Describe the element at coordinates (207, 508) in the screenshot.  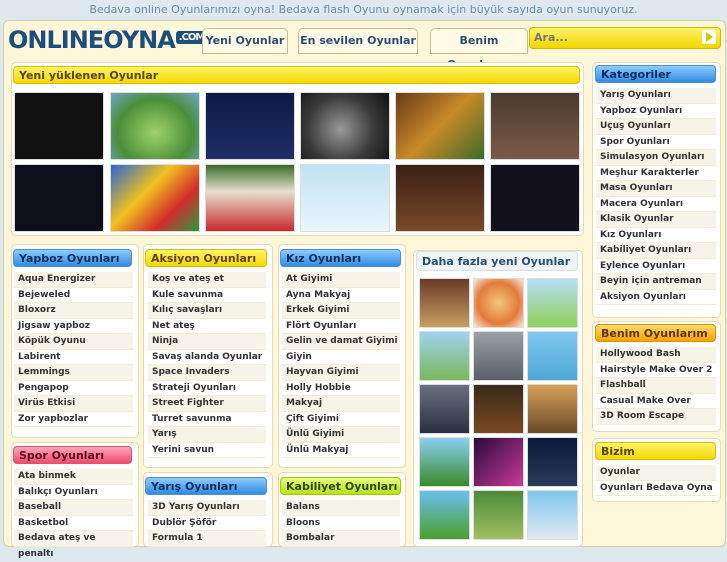
I see `category-link: 3D Yarış Oyunları` at that location.